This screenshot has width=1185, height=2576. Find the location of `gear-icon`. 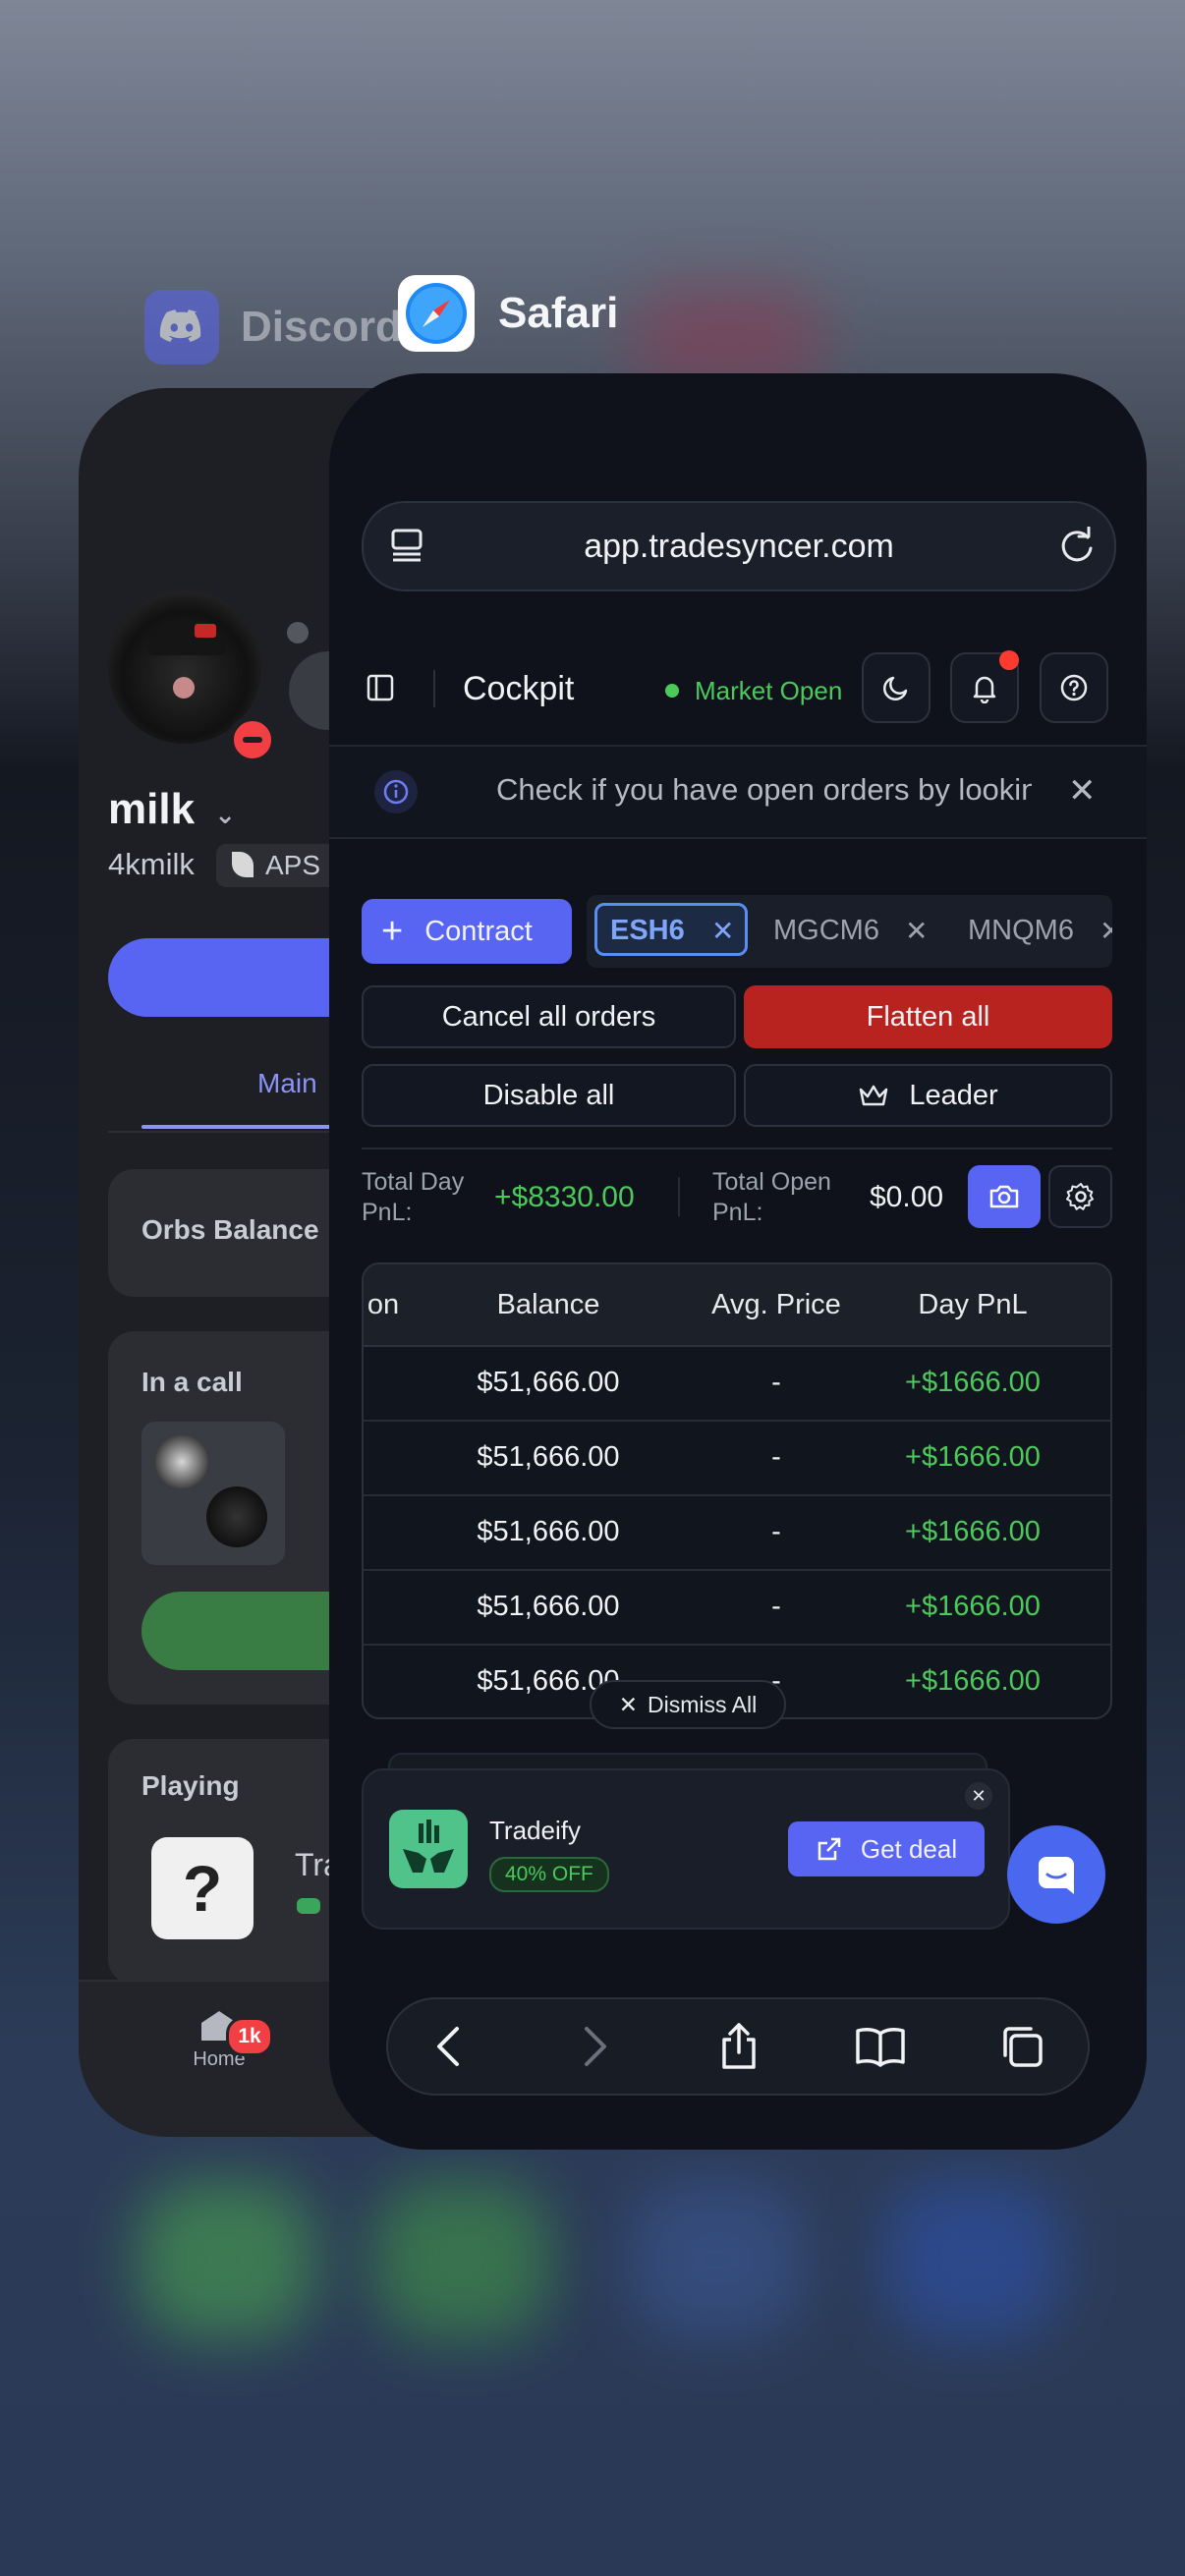

gear-icon is located at coordinates (1080, 1196).